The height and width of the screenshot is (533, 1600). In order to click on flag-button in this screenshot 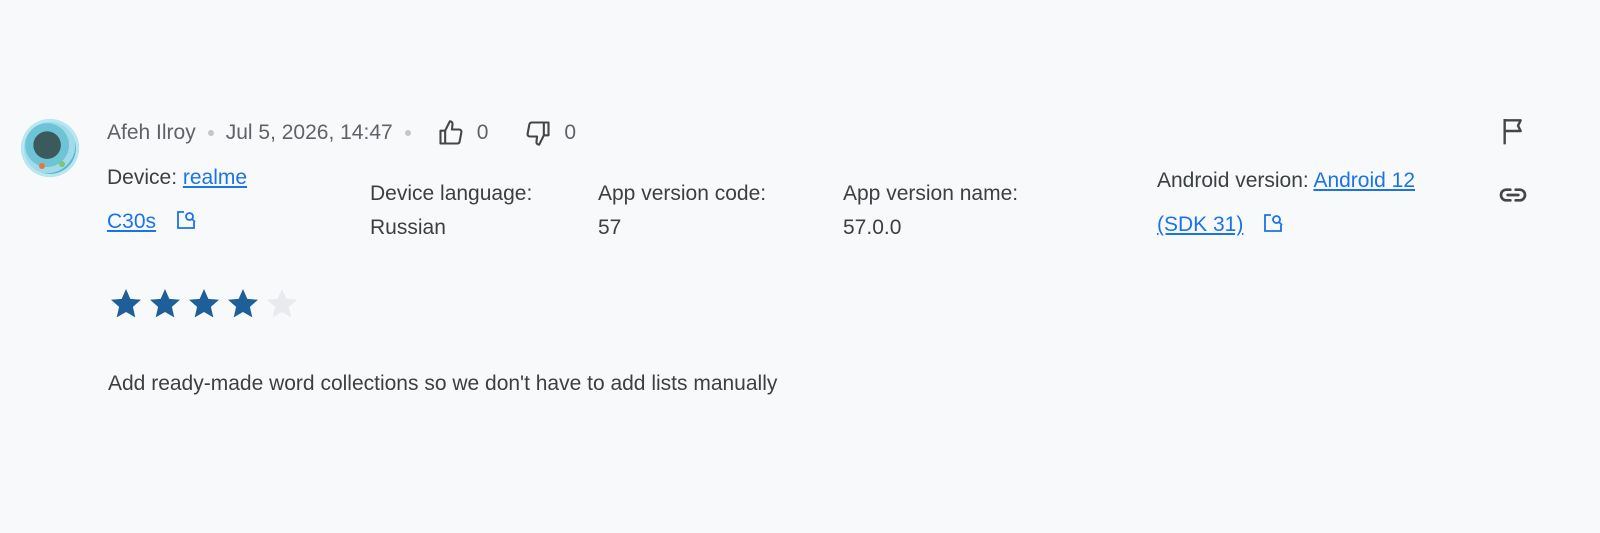, I will do `click(1514, 131)`.